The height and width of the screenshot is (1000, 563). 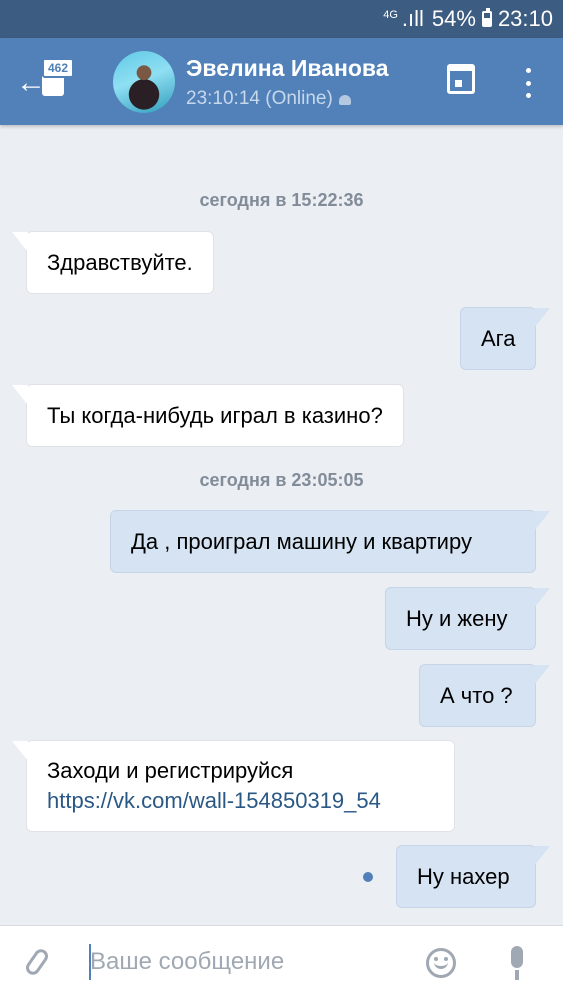 I want to click on signal-icon: .ıll, so click(x=412, y=18).